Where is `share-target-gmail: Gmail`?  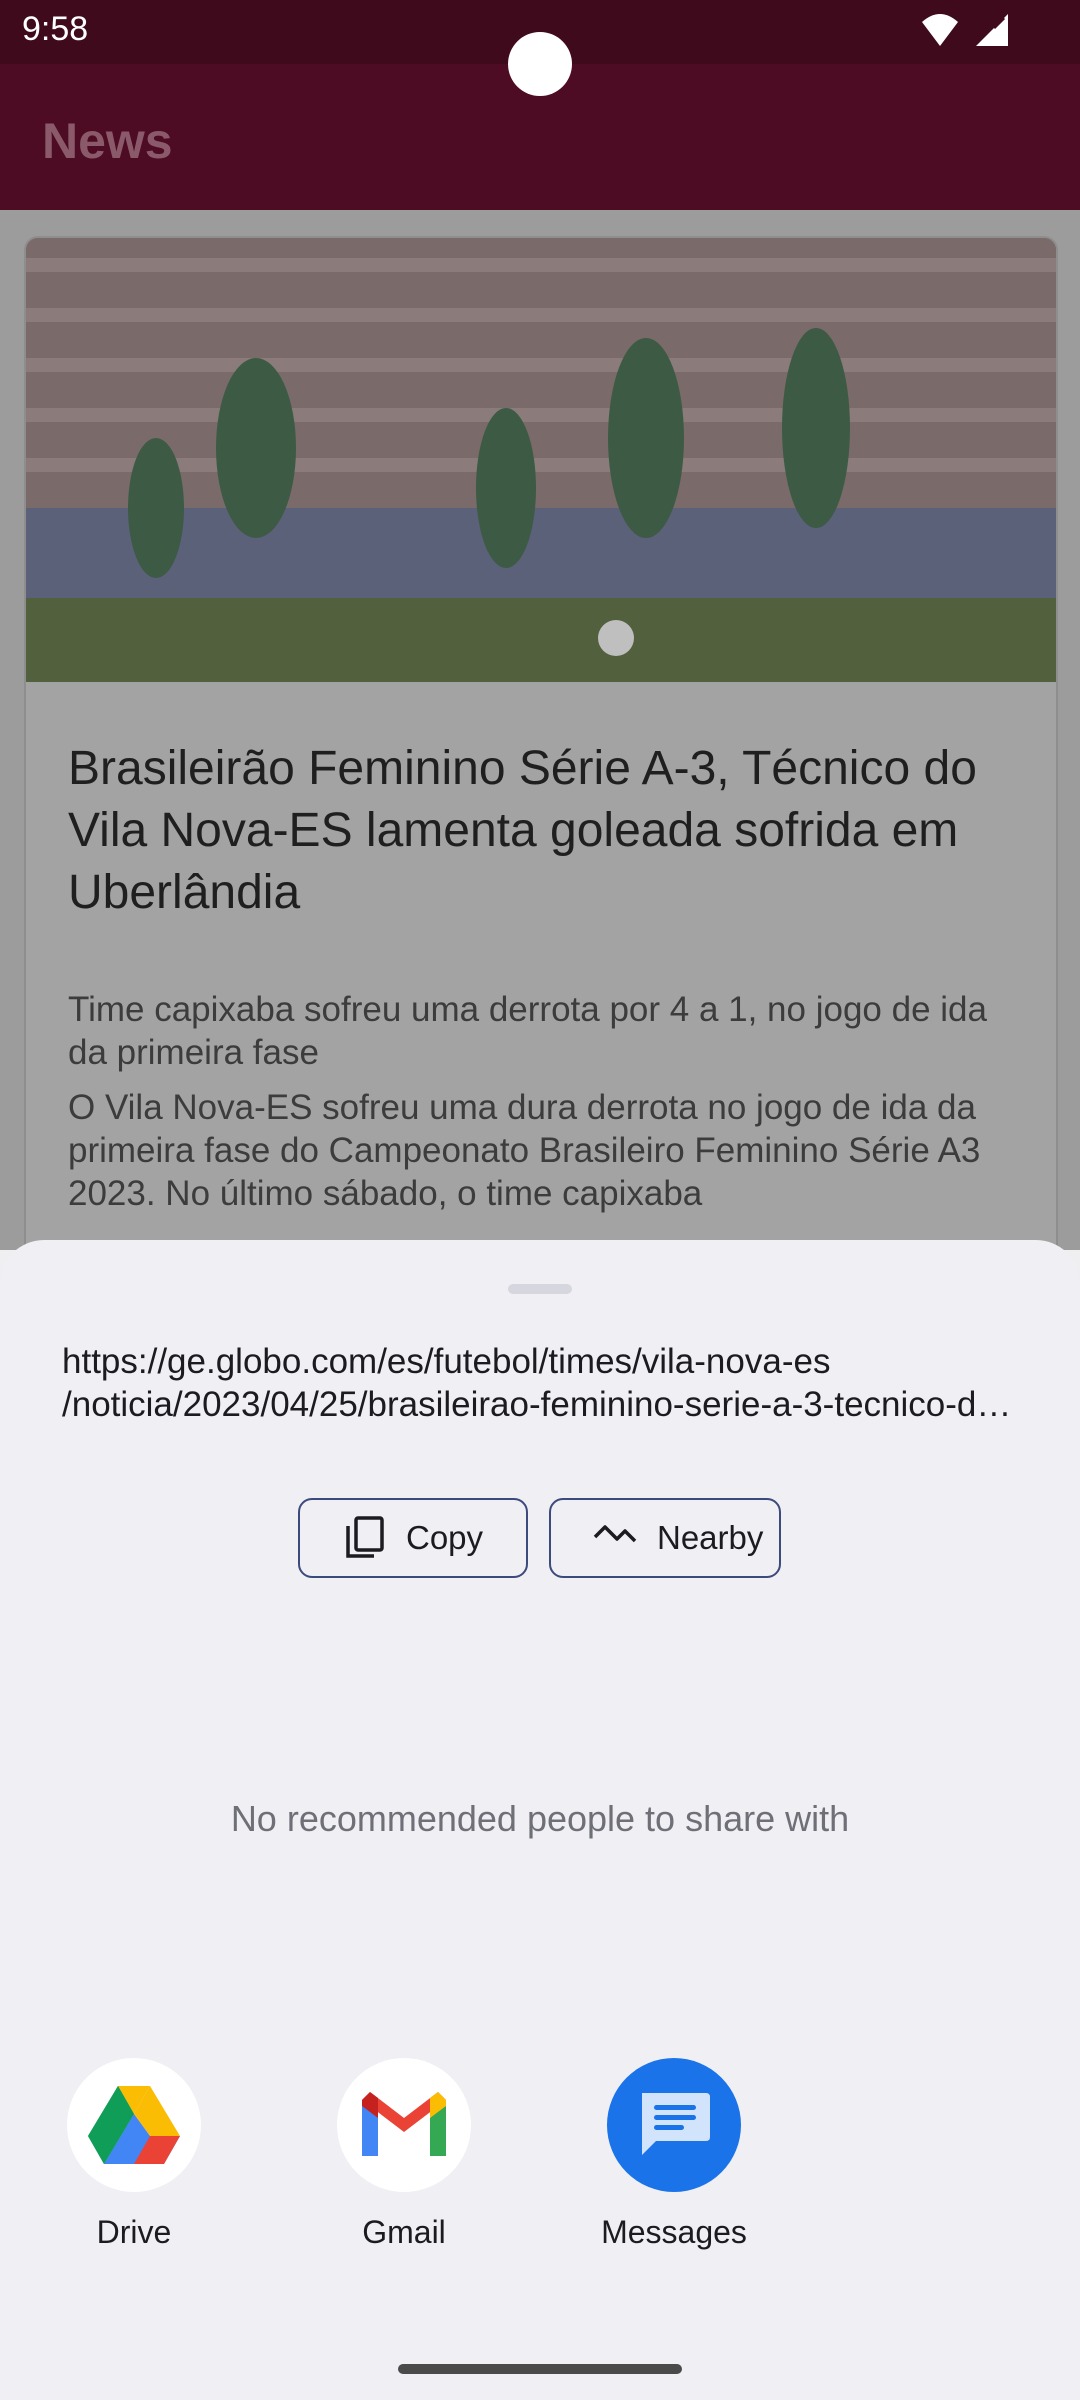 share-target-gmail: Gmail is located at coordinates (404, 2154).